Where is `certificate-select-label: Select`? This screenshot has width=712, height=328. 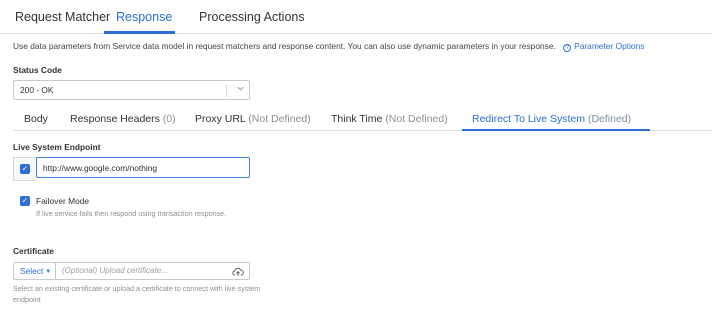 certificate-select-label: Select is located at coordinates (32, 271).